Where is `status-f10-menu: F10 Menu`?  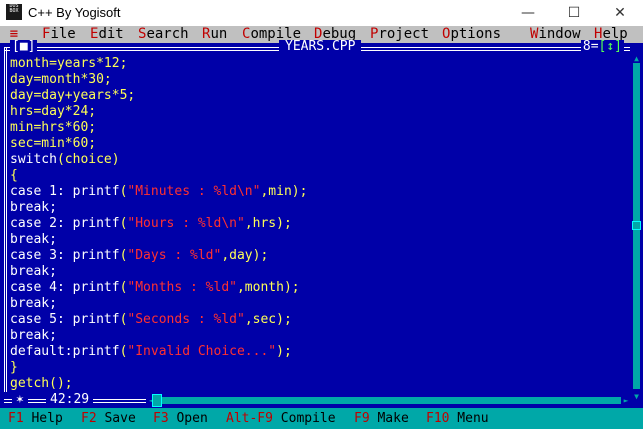
status-f10-menu: F10 Menu is located at coordinates (457, 418).